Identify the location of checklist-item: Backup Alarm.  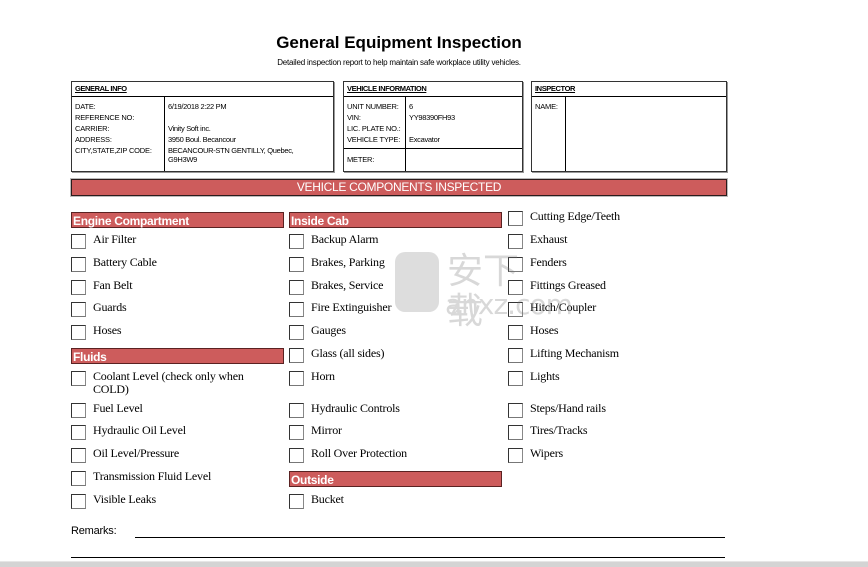
(390, 242).